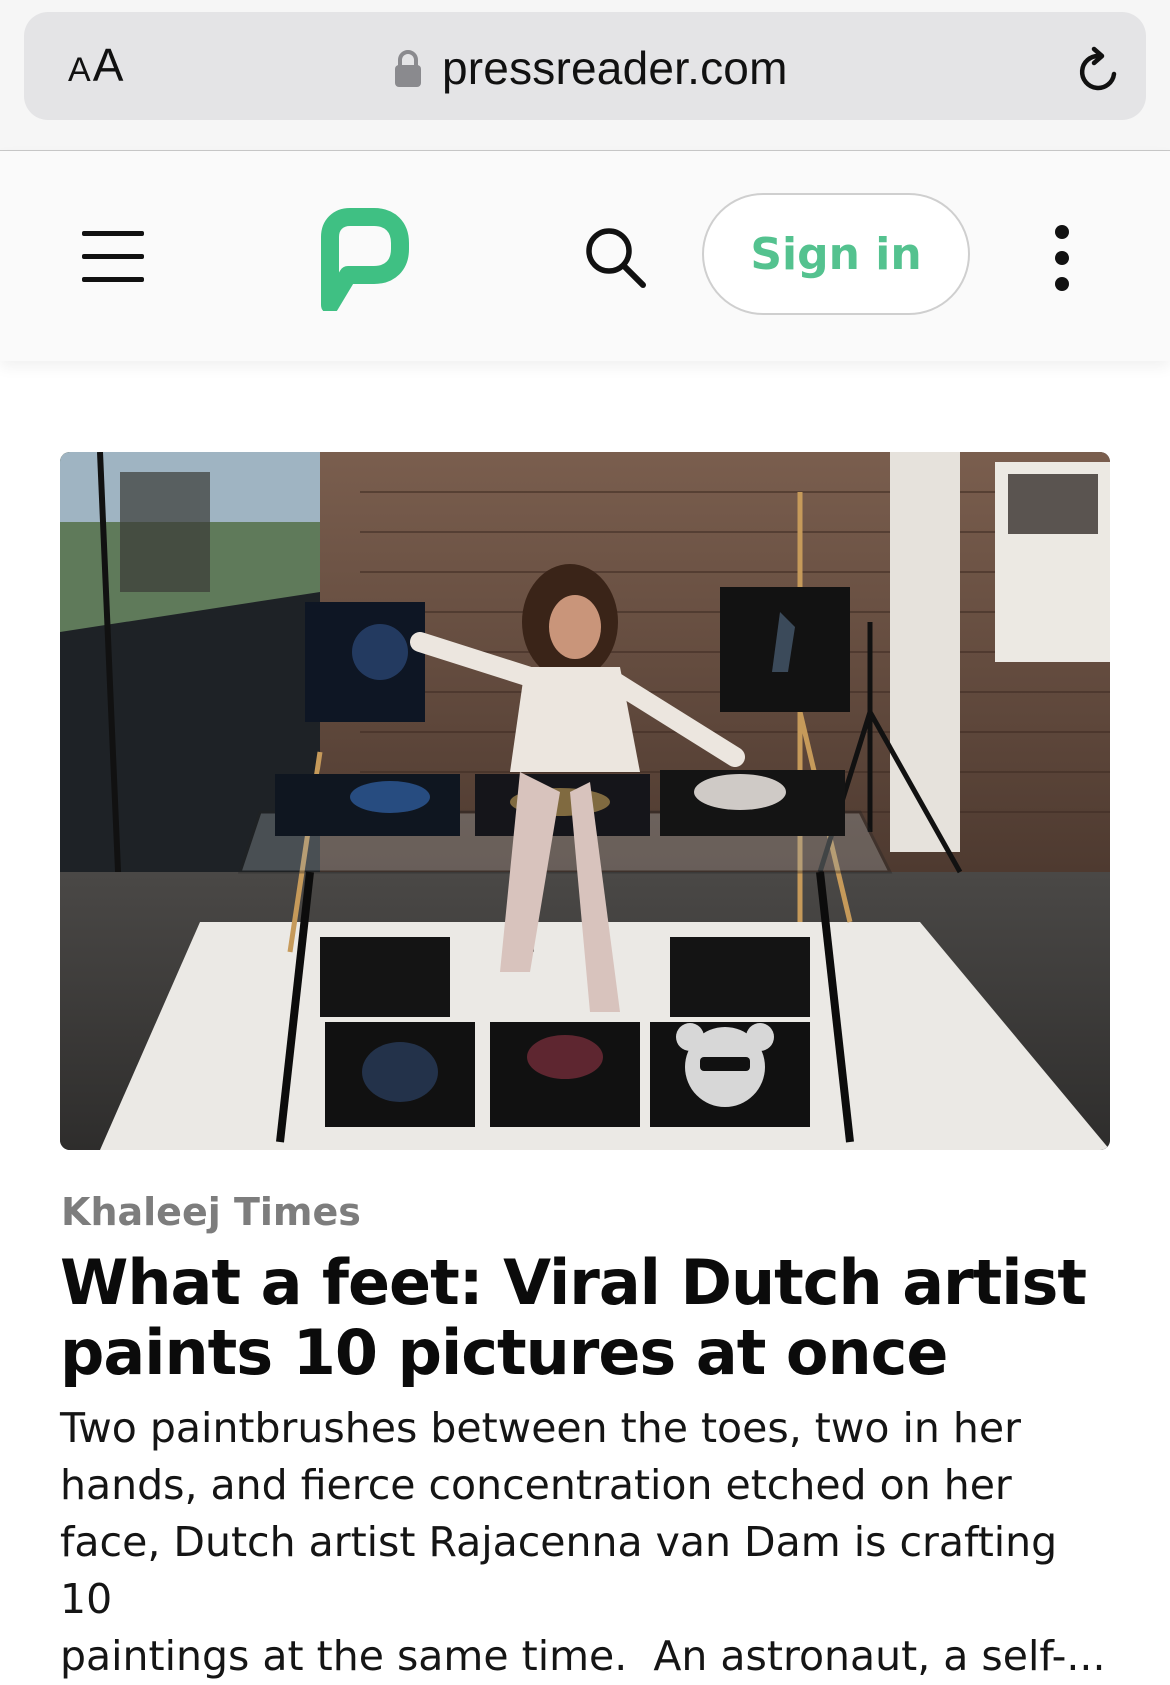 The height and width of the screenshot is (1685, 1170). What do you see at coordinates (573, 1282) in the screenshot?
I see `headline-line-1: What a feet: Viral Dutch artist` at bounding box center [573, 1282].